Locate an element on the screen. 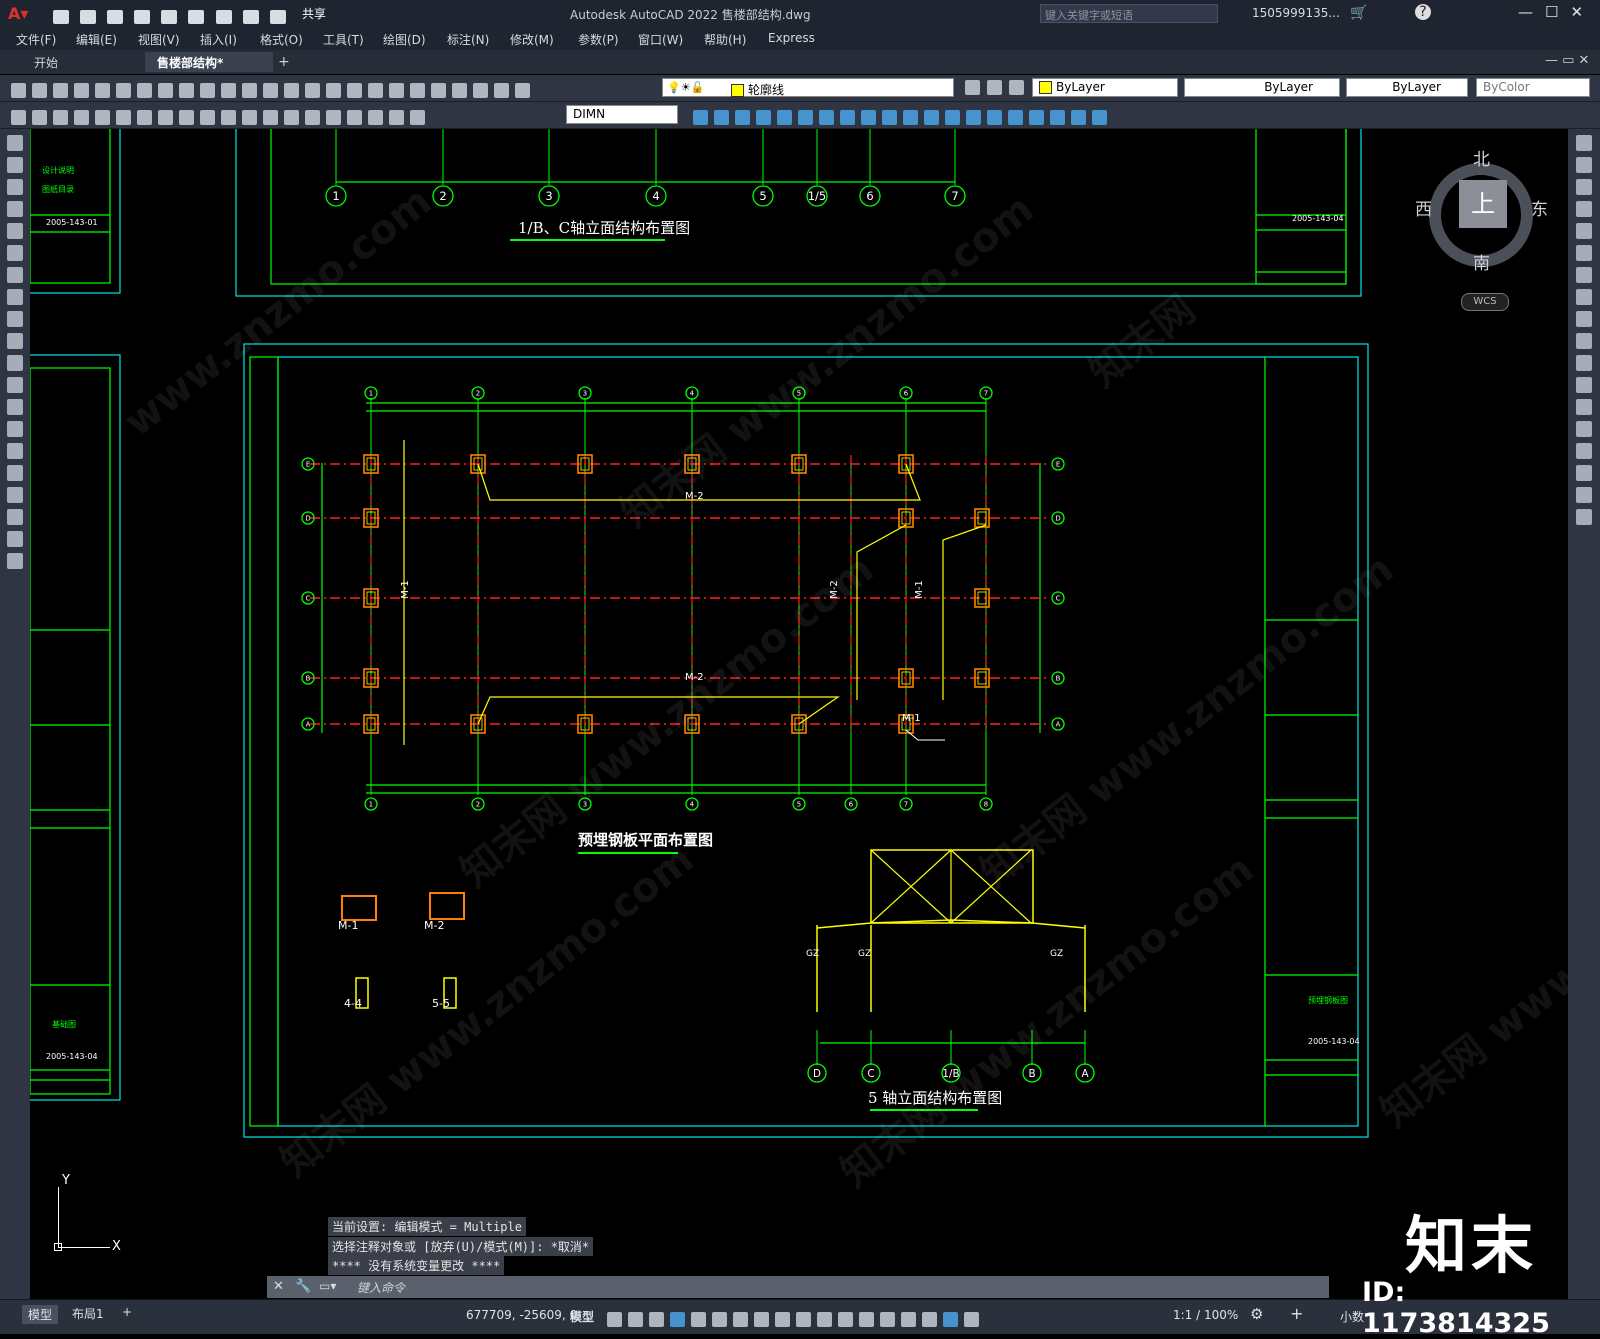  construction-line-icon is located at coordinates (15, 165).